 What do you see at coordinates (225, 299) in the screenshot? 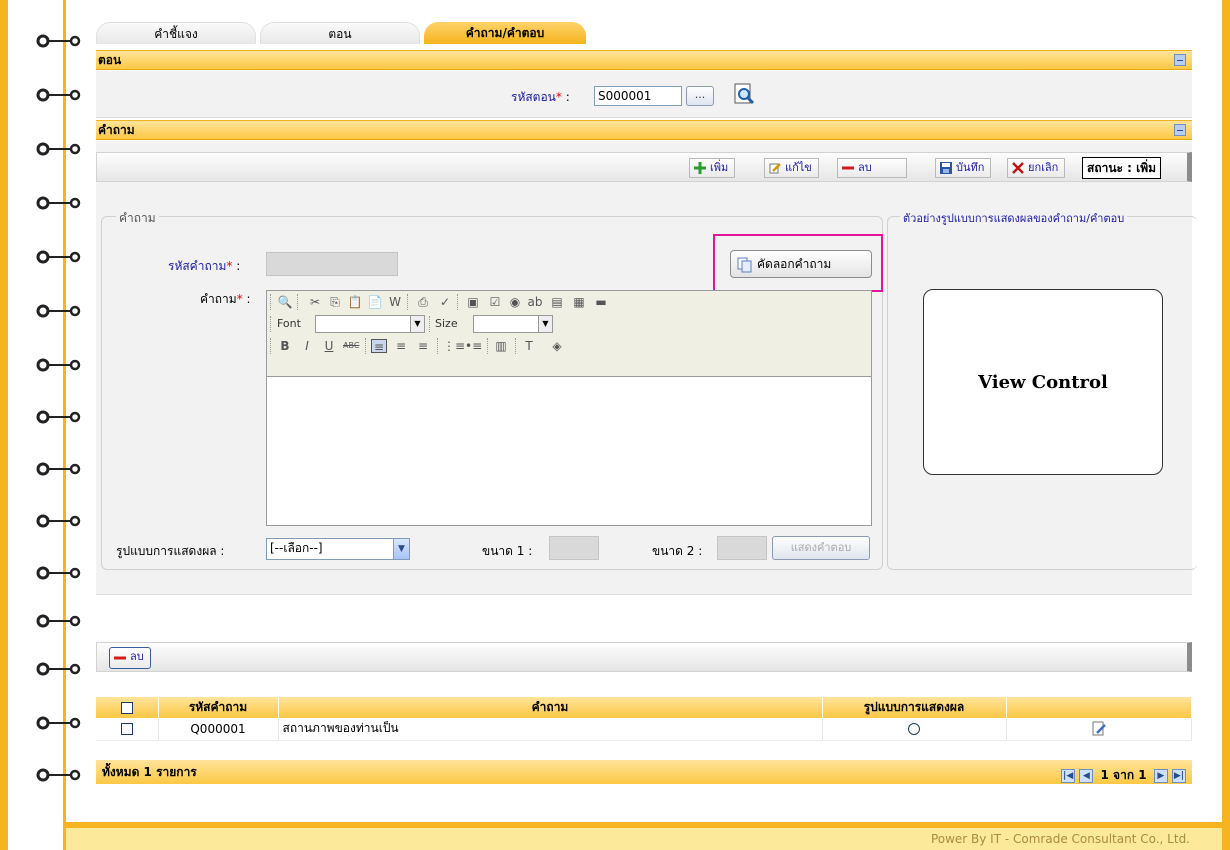
I see `question-label: คำถาม* :` at bounding box center [225, 299].